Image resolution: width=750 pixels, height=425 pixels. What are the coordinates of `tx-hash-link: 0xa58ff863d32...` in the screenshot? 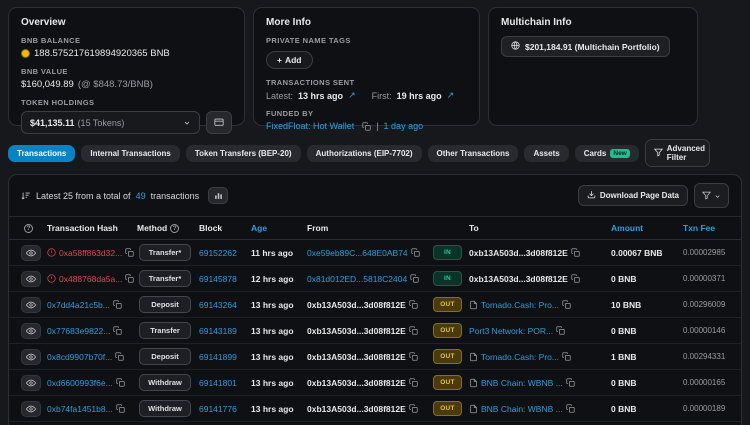 It's located at (90, 253).